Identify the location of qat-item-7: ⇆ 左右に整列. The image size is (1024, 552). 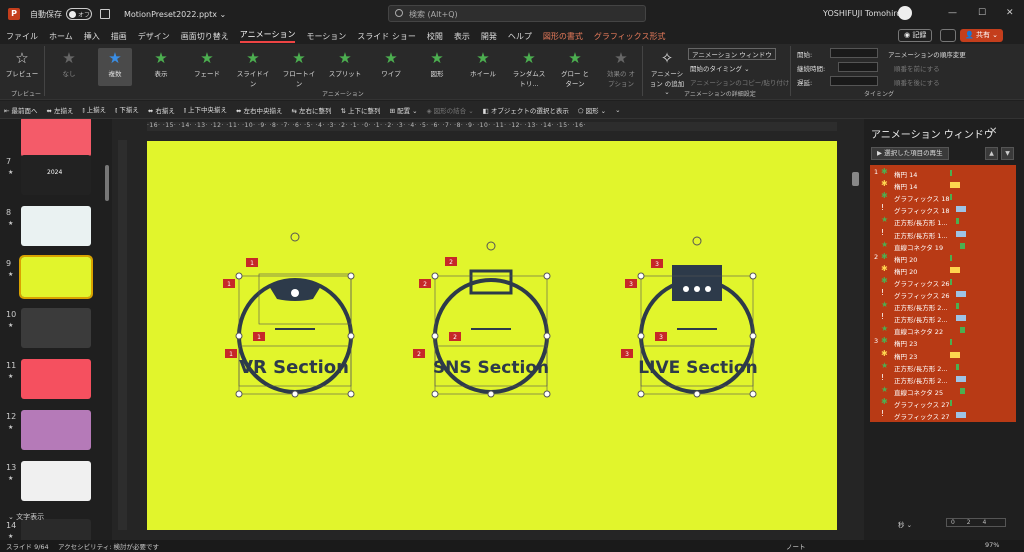
(312, 110).